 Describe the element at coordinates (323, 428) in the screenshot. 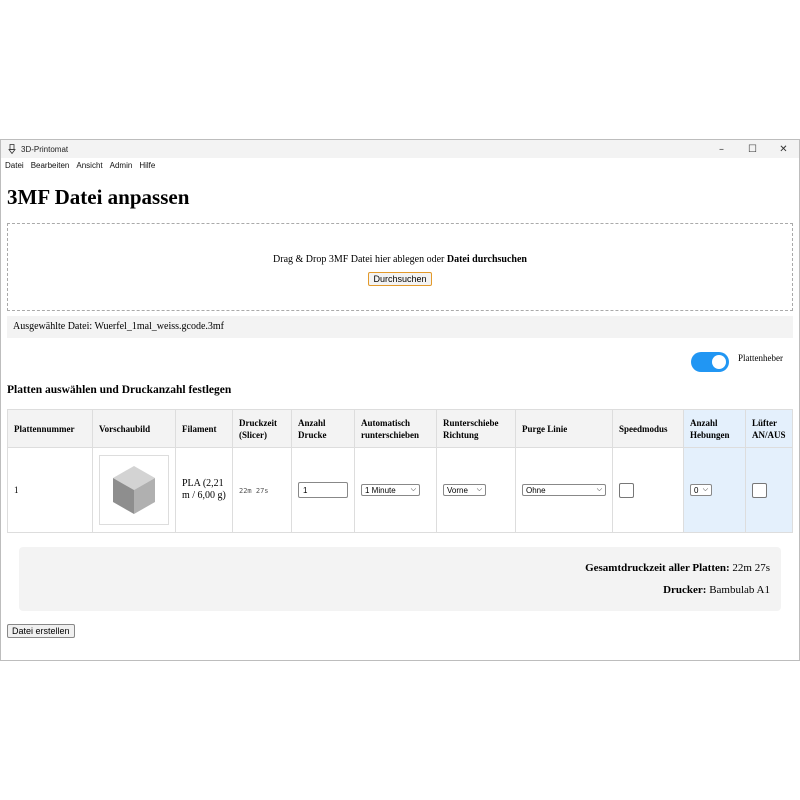

I see `header-print-count: Anzahl Drucke` at that location.